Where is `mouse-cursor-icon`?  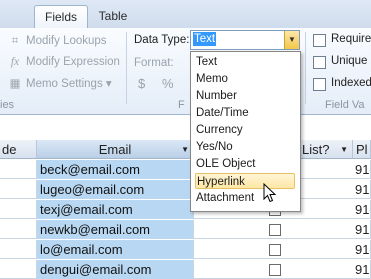 mouse-cursor-icon is located at coordinates (270, 193).